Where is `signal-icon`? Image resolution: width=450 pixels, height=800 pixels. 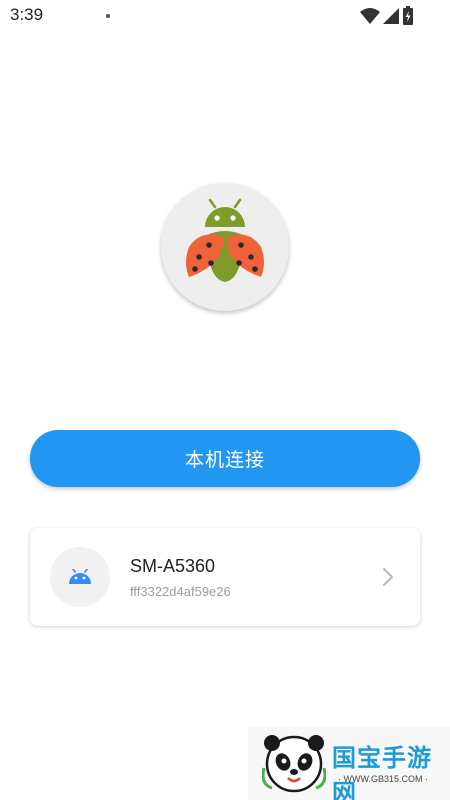 signal-icon is located at coordinates (391, 16).